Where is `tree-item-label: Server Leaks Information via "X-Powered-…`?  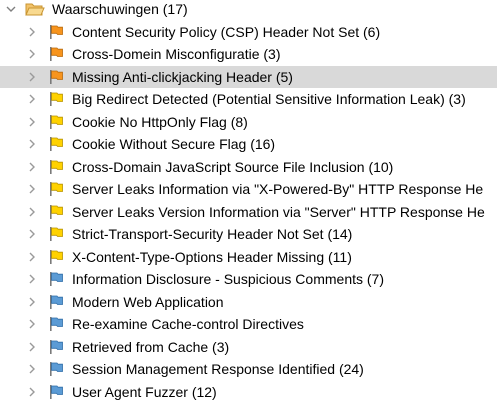 tree-item-label: Server Leaks Information via "X-Powered-… is located at coordinates (278, 189).